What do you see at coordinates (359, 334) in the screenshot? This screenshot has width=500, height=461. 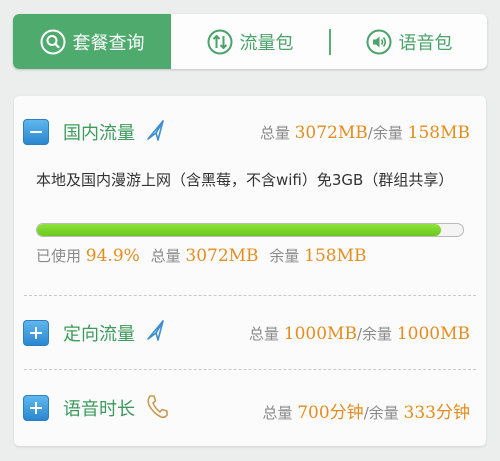 I see `directed-summary: 总量 1000MB/余量 1000MB` at bounding box center [359, 334].